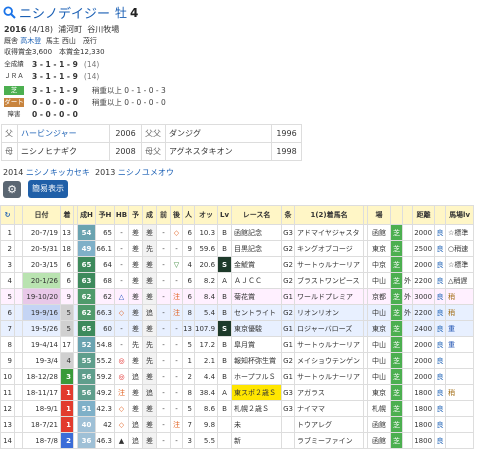 The image size is (480, 452). I want to click on winner-name: リオンリオン, so click(329, 312).